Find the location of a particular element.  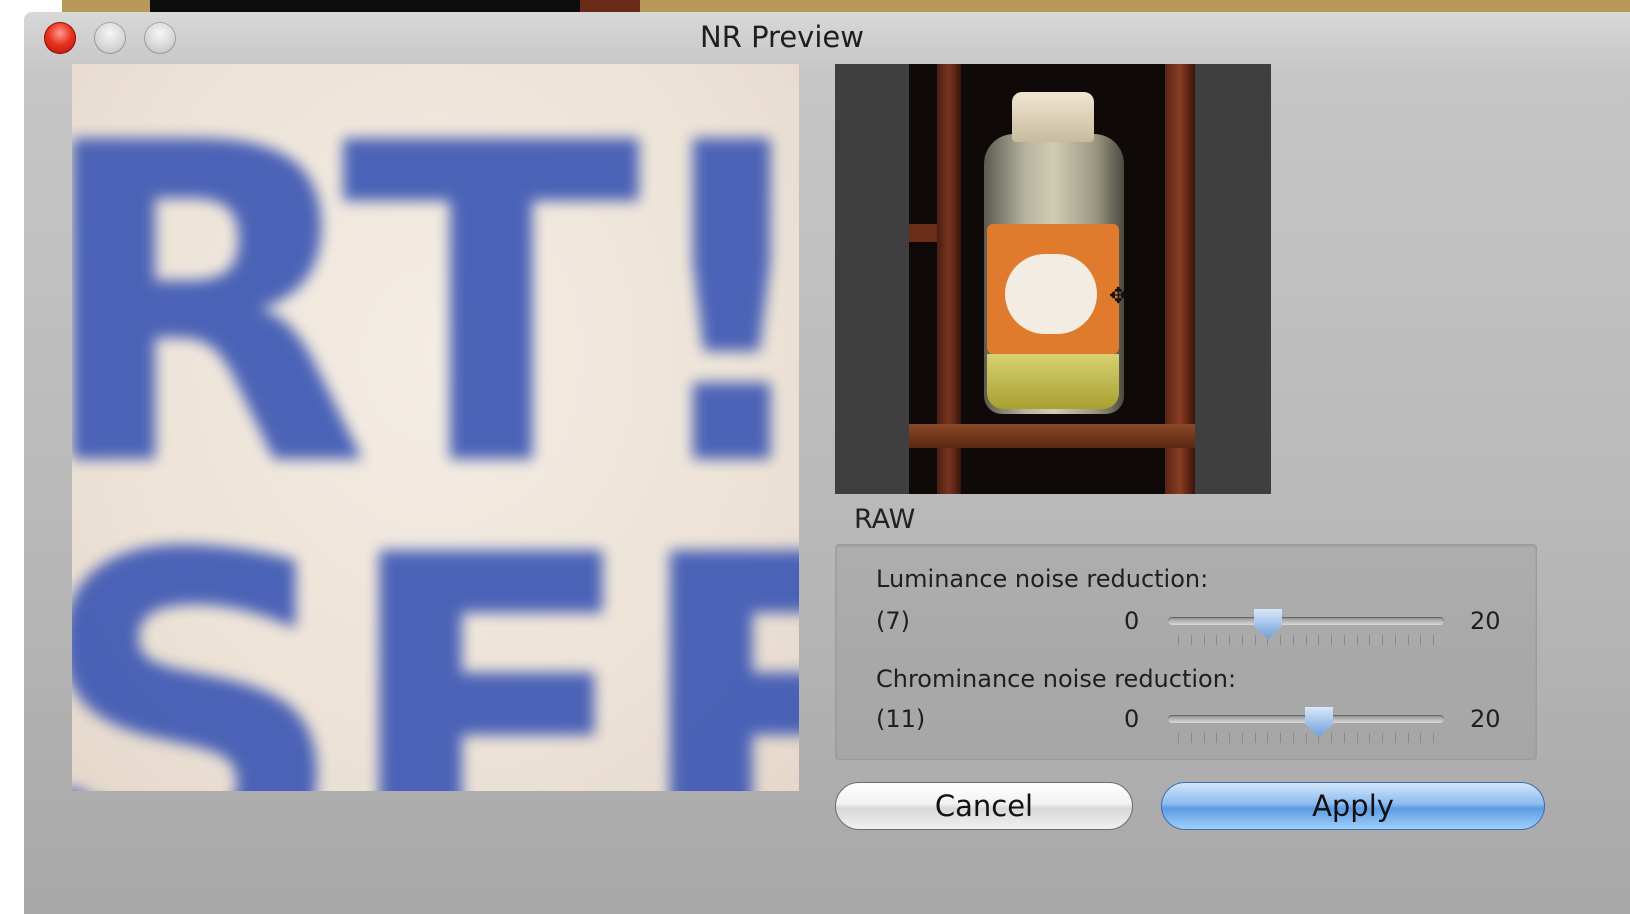

bottle-cap is located at coordinates (1053, 117).